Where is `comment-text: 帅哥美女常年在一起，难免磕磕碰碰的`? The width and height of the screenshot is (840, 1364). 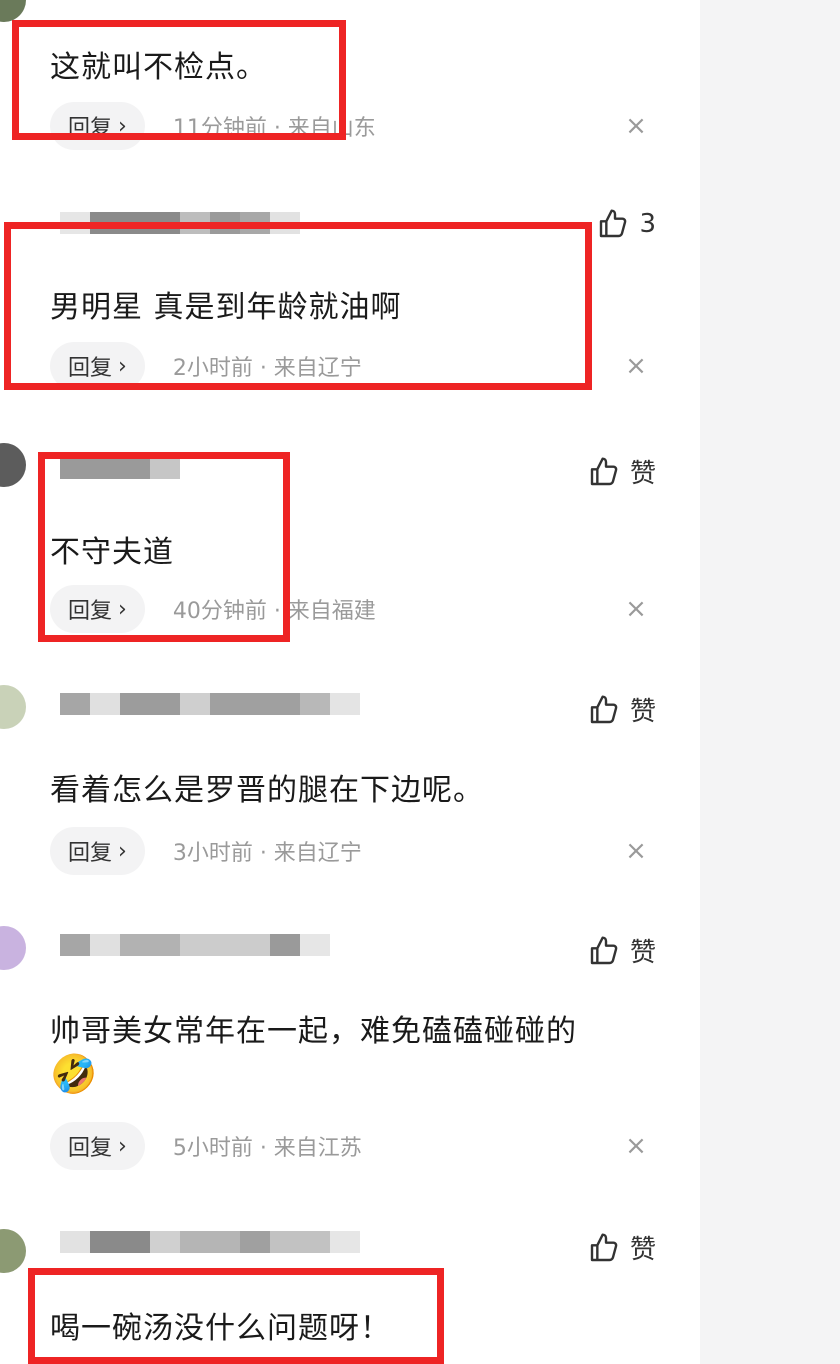
comment-text: 帅哥美女常年在一起，难免磕磕碰碰的 is located at coordinates (313, 1031).